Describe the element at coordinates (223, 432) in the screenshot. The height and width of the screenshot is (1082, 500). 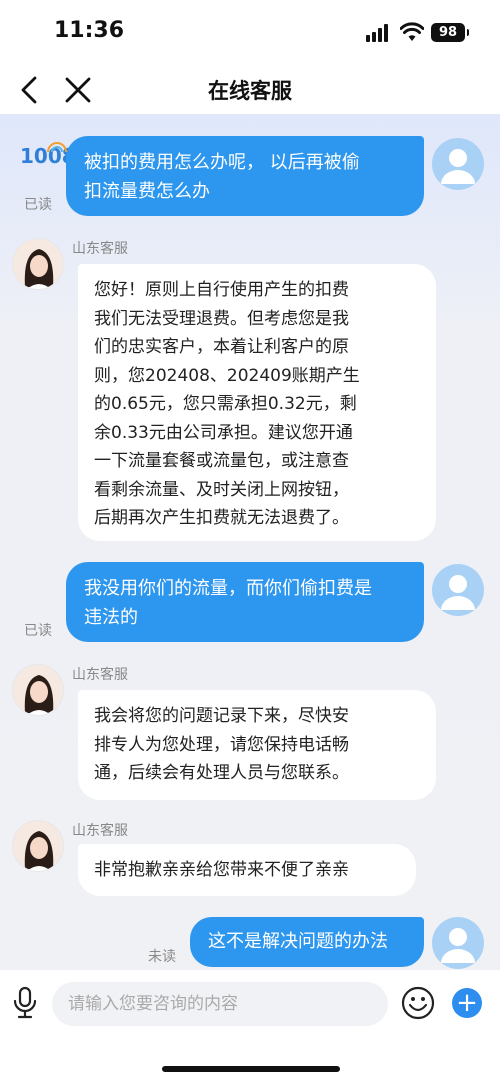
I see `message-line: 余0.33元由公司承担。建议您开通` at that location.